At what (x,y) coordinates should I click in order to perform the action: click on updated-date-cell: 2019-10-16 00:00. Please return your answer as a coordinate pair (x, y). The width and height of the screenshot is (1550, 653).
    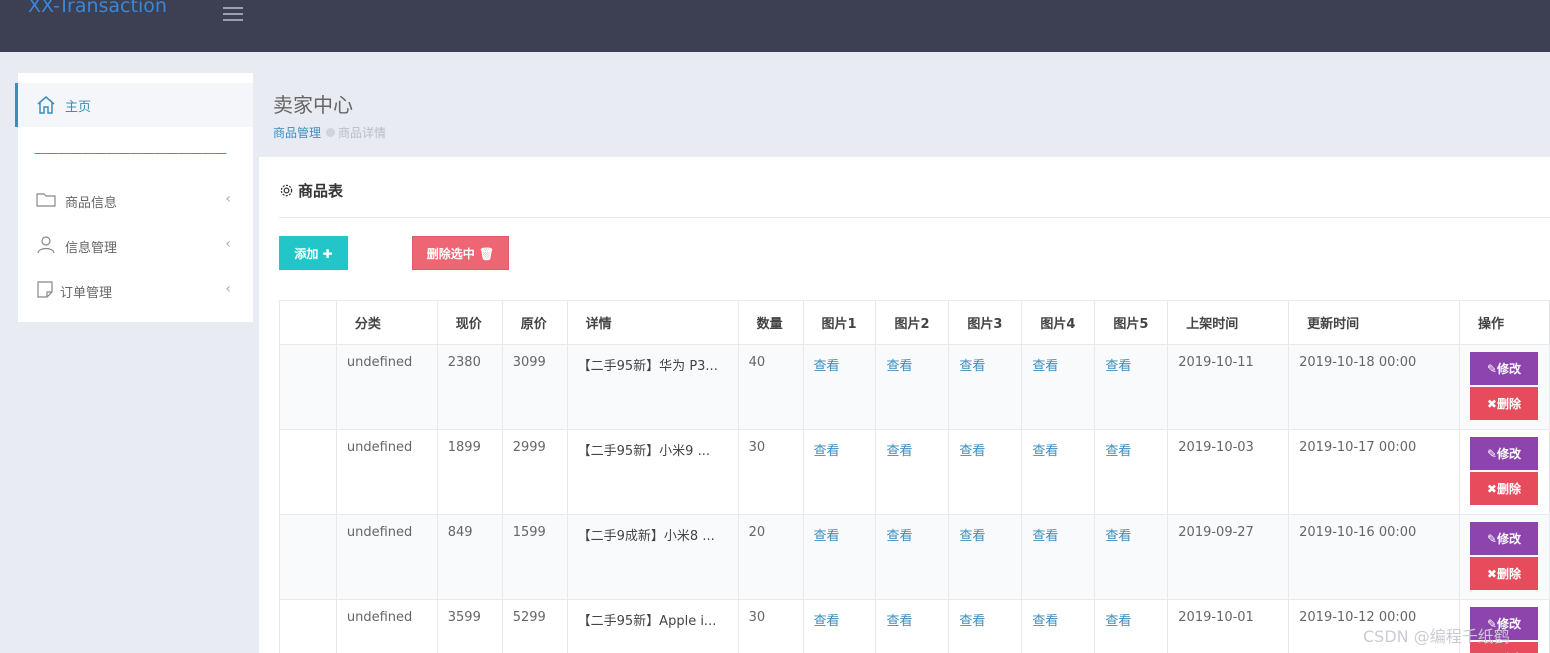
    Looking at the image, I should click on (1374, 557).